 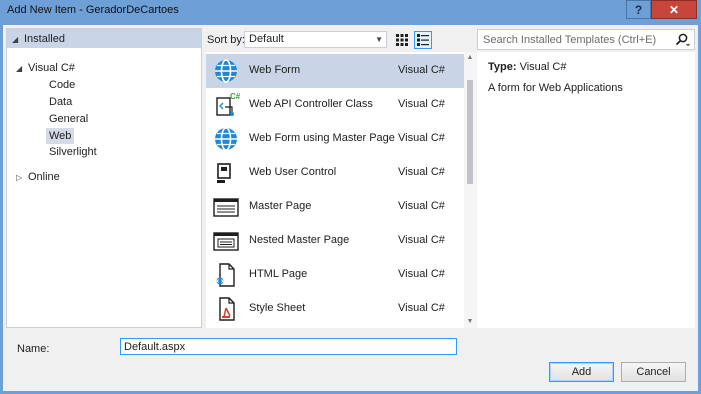 I want to click on grid-view-button, so click(x=402, y=40).